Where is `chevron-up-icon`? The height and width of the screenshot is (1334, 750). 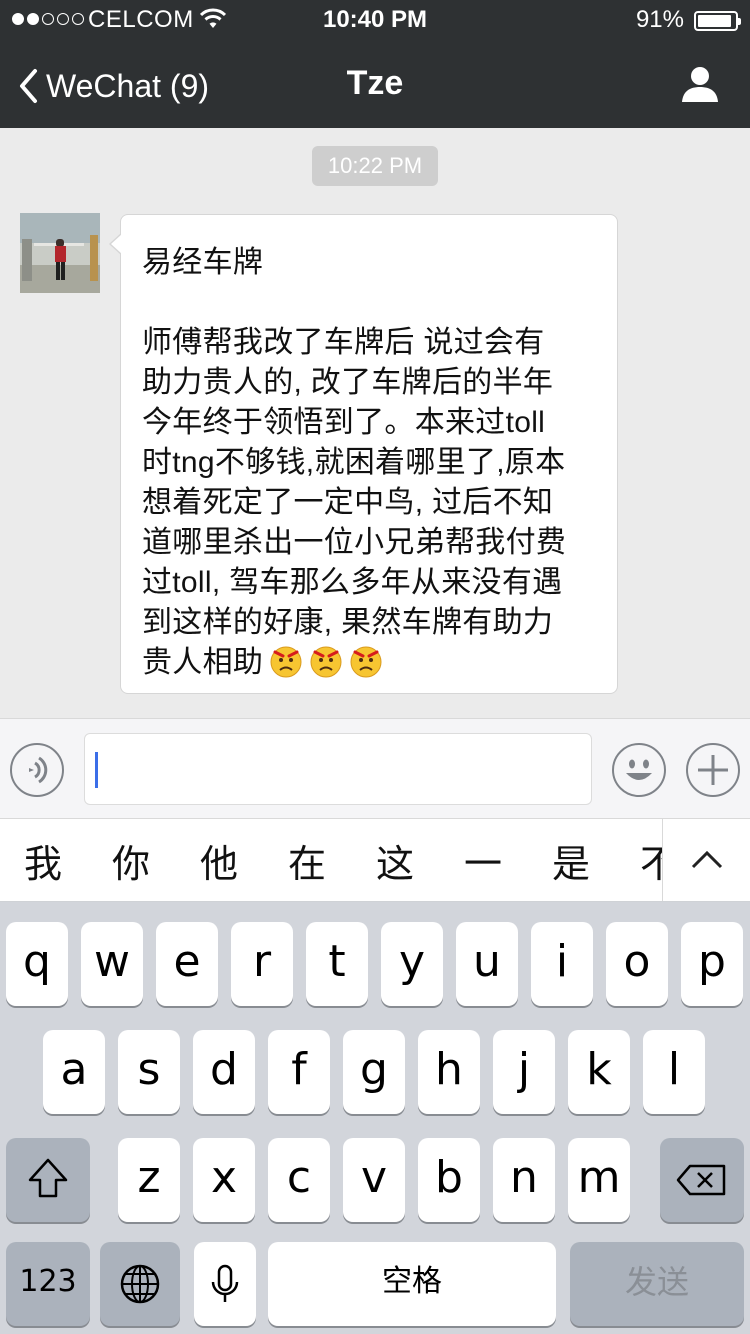
chevron-up-icon is located at coordinates (707, 859).